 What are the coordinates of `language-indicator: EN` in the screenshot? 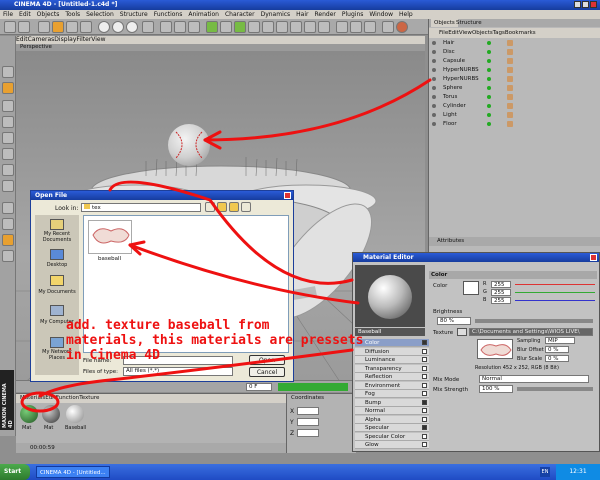 It's located at (545, 472).